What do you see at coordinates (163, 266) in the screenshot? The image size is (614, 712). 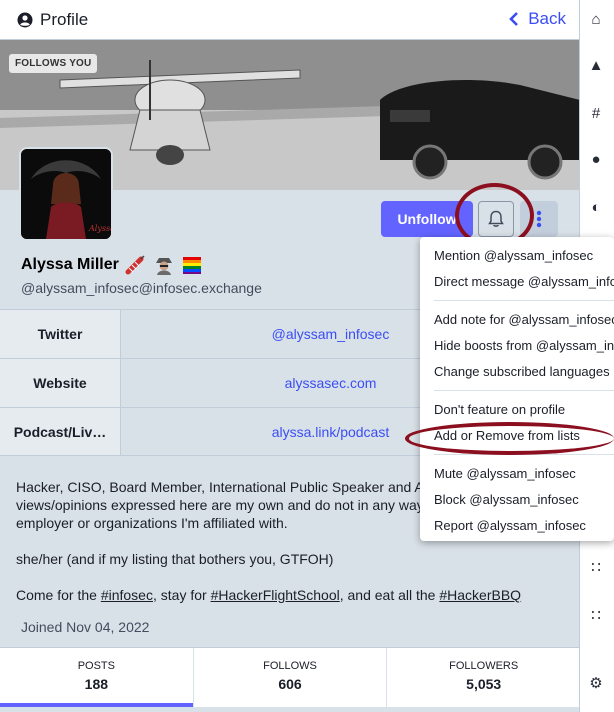 I see `detective-icon` at bounding box center [163, 266].